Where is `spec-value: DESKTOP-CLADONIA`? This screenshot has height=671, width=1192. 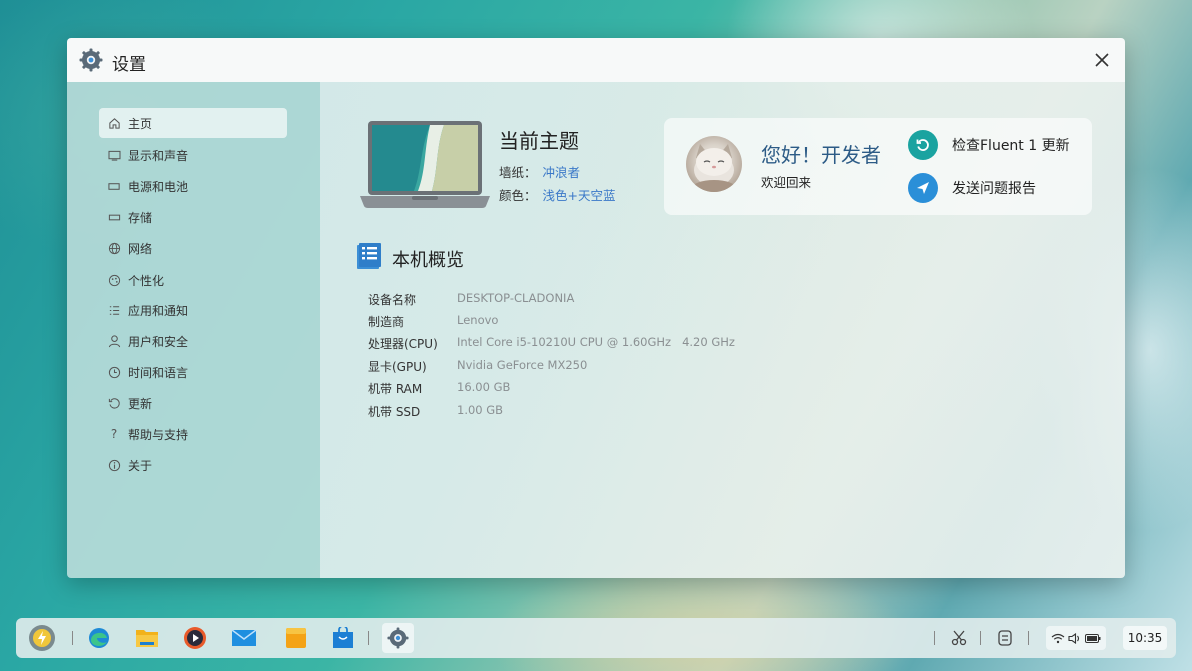 spec-value: DESKTOP-CLADONIA is located at coordinates (516, 298).